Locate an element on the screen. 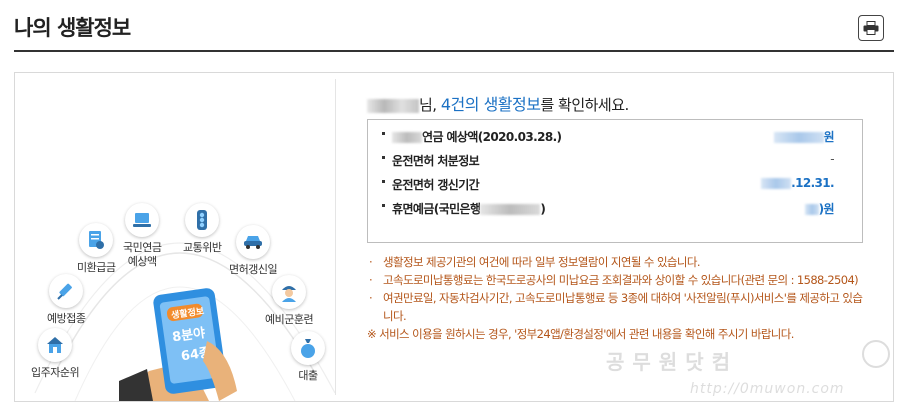  money-bag-icon is located at coordinates (308, 348).